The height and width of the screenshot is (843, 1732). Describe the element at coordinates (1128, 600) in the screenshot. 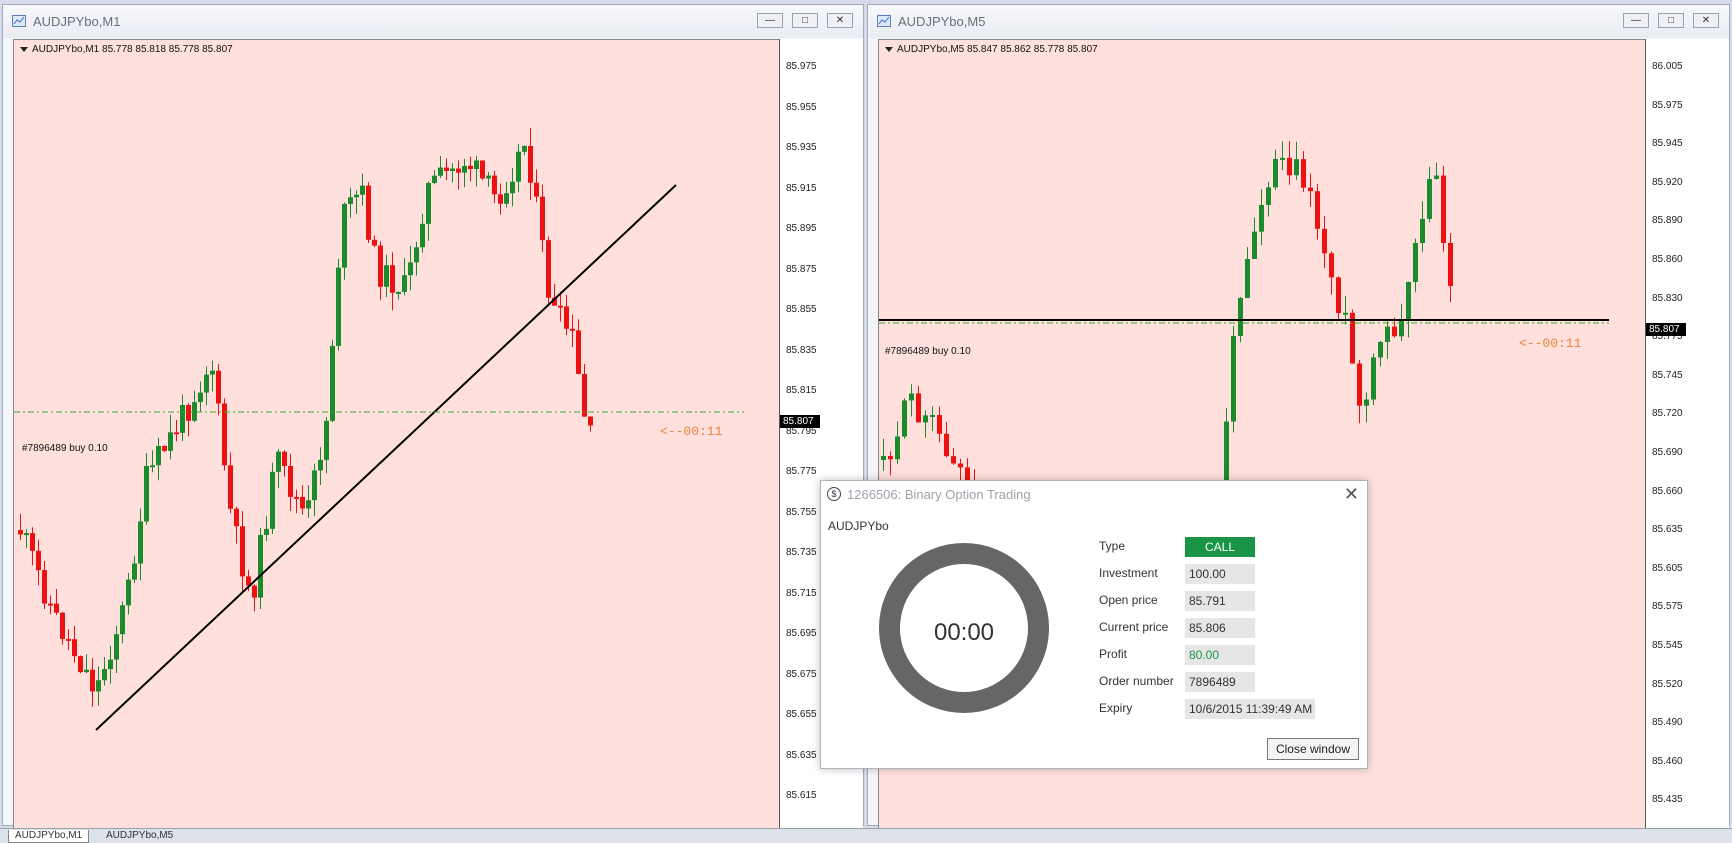

I see `field-label: Open price` at that location.